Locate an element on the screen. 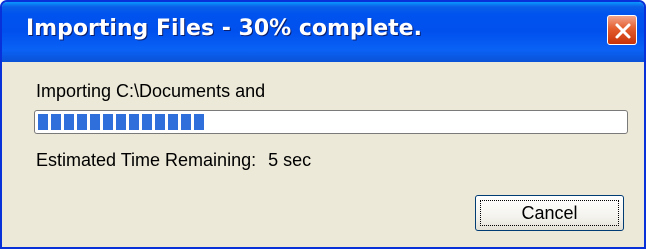  close-button is located at coordinates (622, 30).